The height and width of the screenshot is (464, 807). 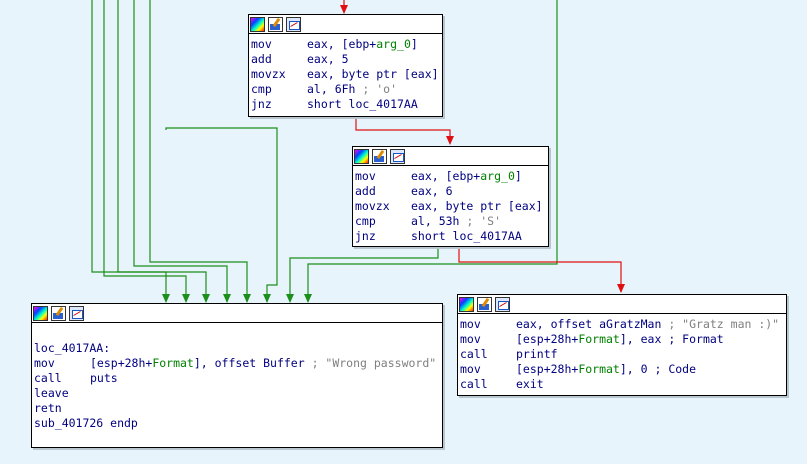 What do you see at coordinates (51, 393) in the screenshot?
I see `mnemonic: leave` at bounding box center [51, 393].